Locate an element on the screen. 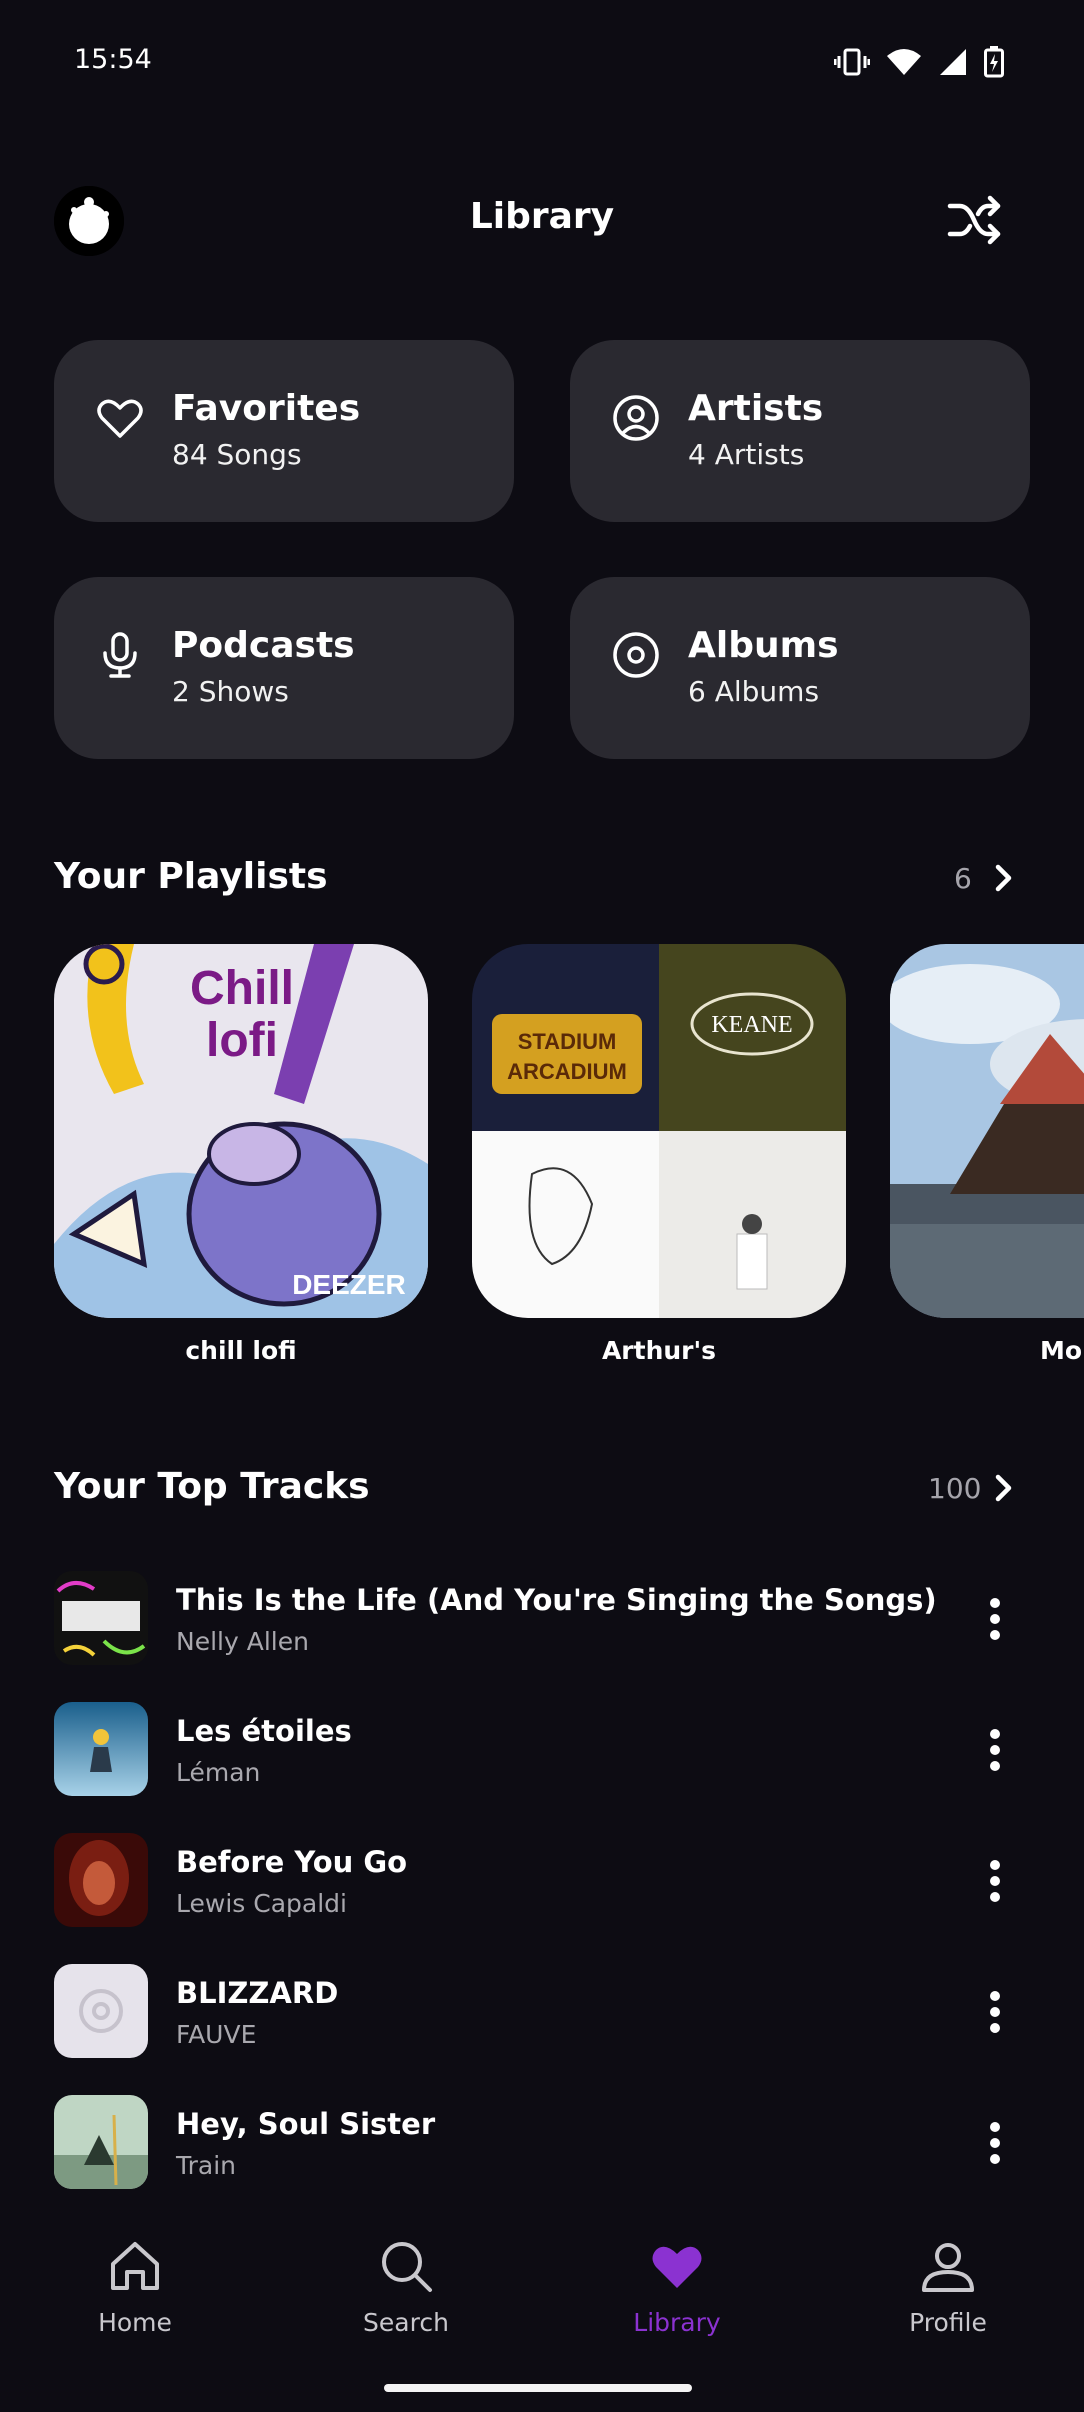 This screenshot has height=2412, width=1084. track-artist: Nelly Allen is located at coordinates (242, 1641).